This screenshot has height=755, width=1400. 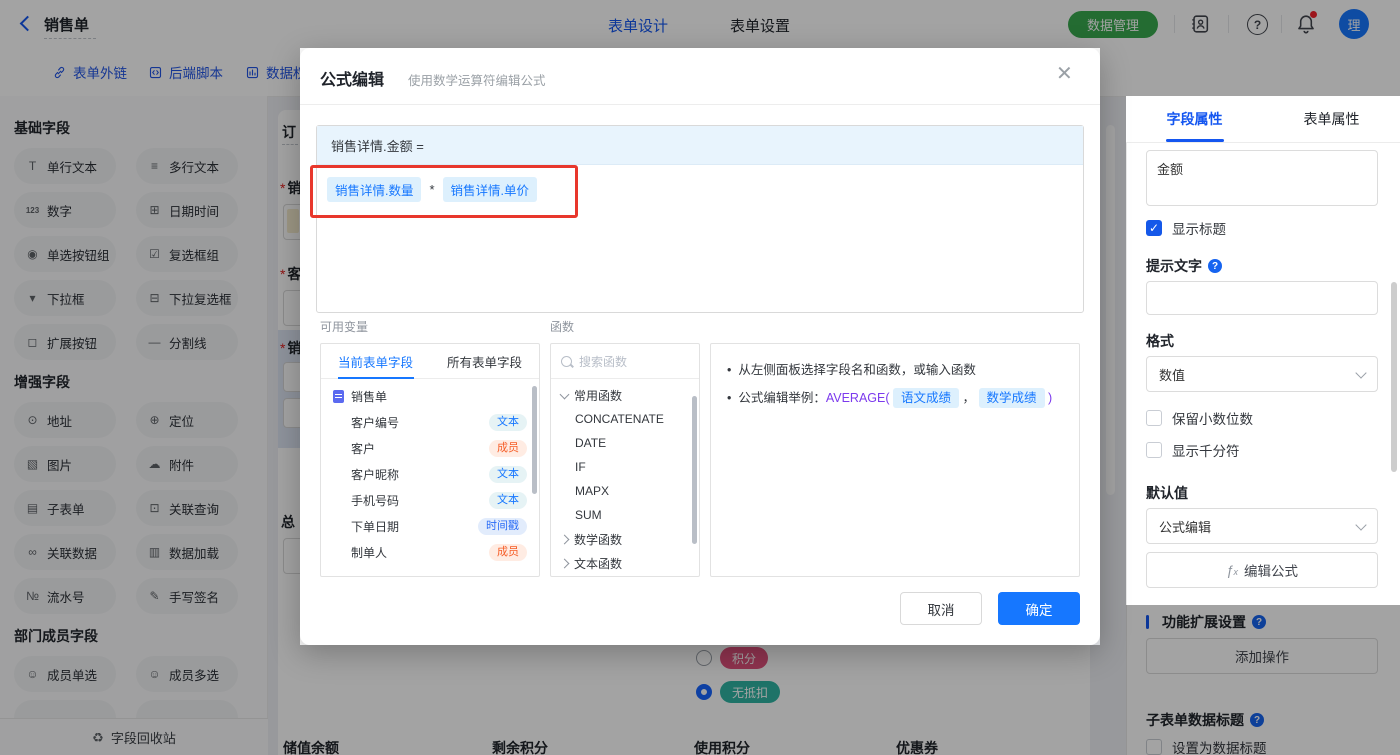 I want to click on function-item-row: DATE, so click(x=625, y=443).